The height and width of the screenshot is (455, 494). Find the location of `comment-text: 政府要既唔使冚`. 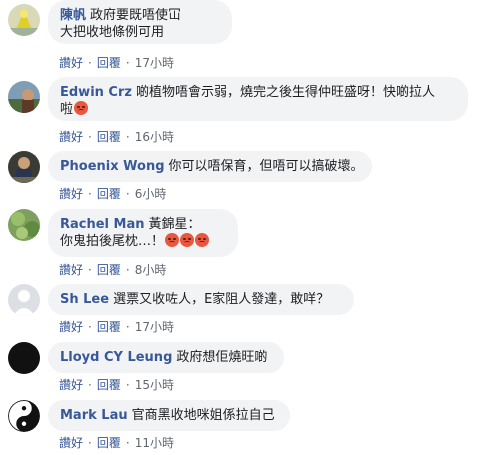

comment-text: 政府要既唔使冚 is located at coordinates (136, 15).